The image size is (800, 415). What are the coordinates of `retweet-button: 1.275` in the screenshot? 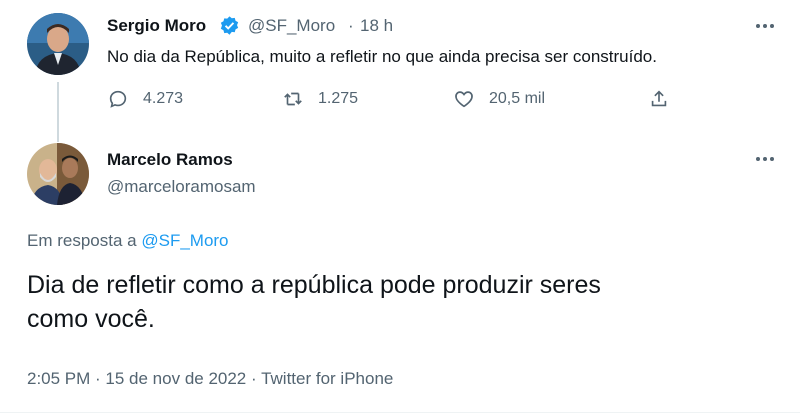 It's located at (320, 99).